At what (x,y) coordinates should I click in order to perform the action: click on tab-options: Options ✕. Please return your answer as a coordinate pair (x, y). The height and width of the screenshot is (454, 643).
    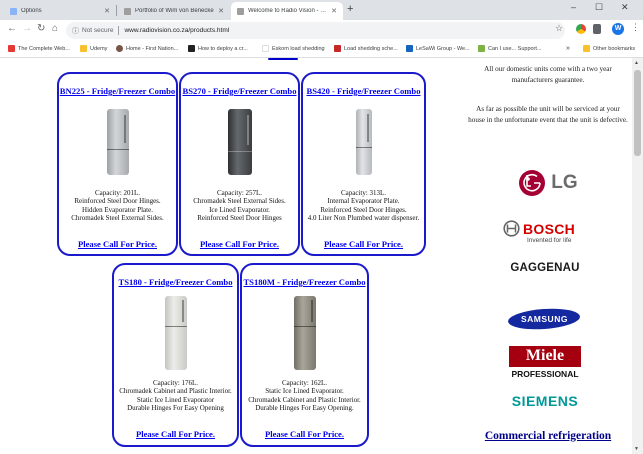
    Looking at the image, I should click on (60, 11).